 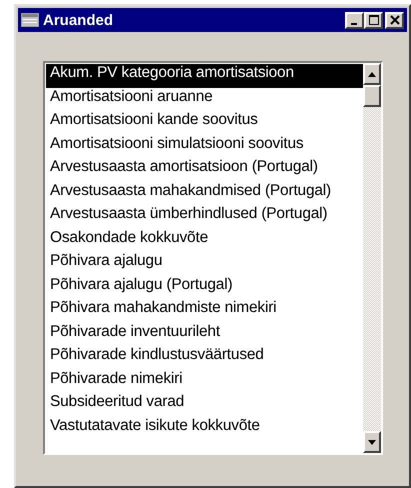 What do you see at coordinates (78, 20) in the screenshot?
I see `window-title: Aruanded` at bounding box center [78, 20].